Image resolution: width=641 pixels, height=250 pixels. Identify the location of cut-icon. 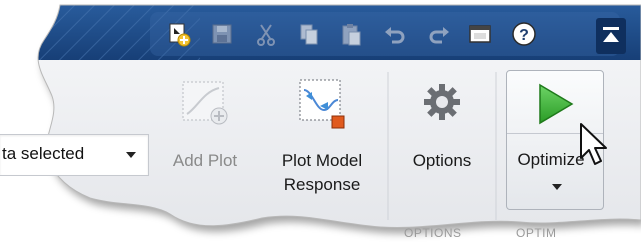
(266, 34).